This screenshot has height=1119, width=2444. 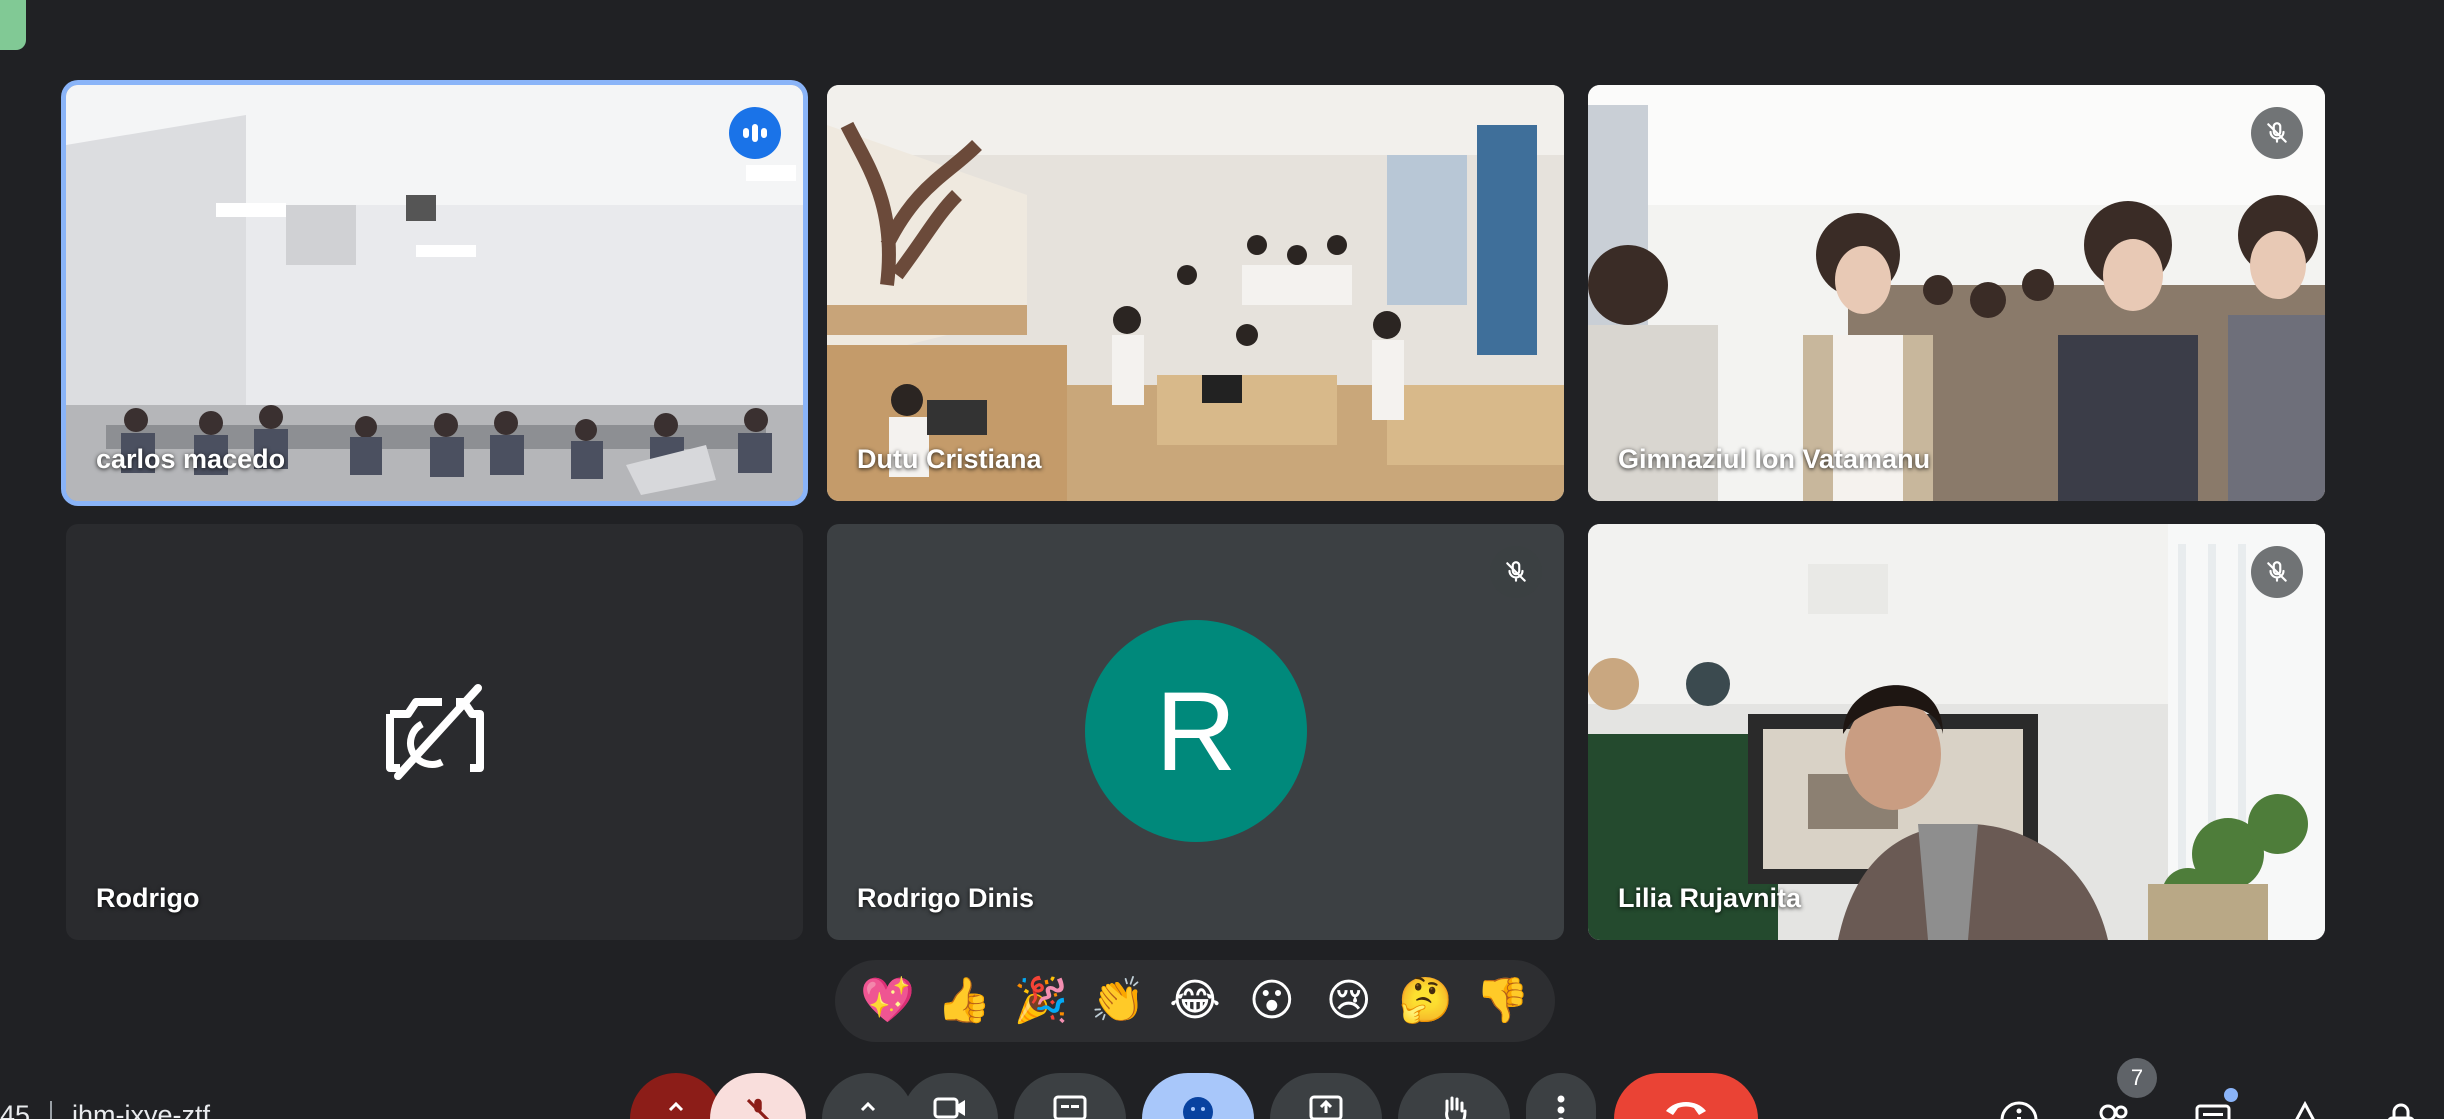 What do you see at coordinates (949, 1108) in the screenshot?
I see `video-camera-icon` at bounding box center [949, 1108].